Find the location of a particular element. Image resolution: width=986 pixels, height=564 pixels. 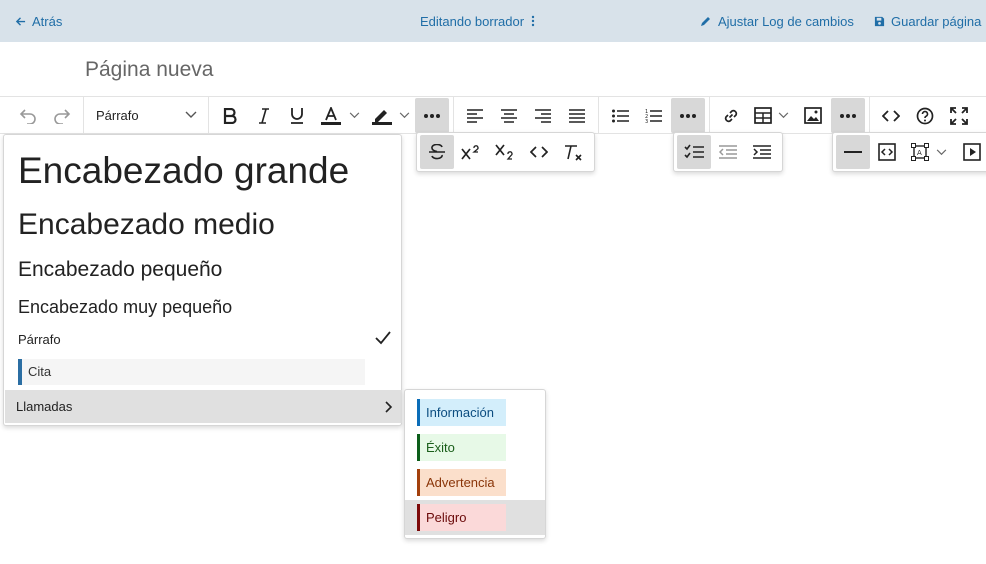

bold-button is located at coordinates (230, 115).